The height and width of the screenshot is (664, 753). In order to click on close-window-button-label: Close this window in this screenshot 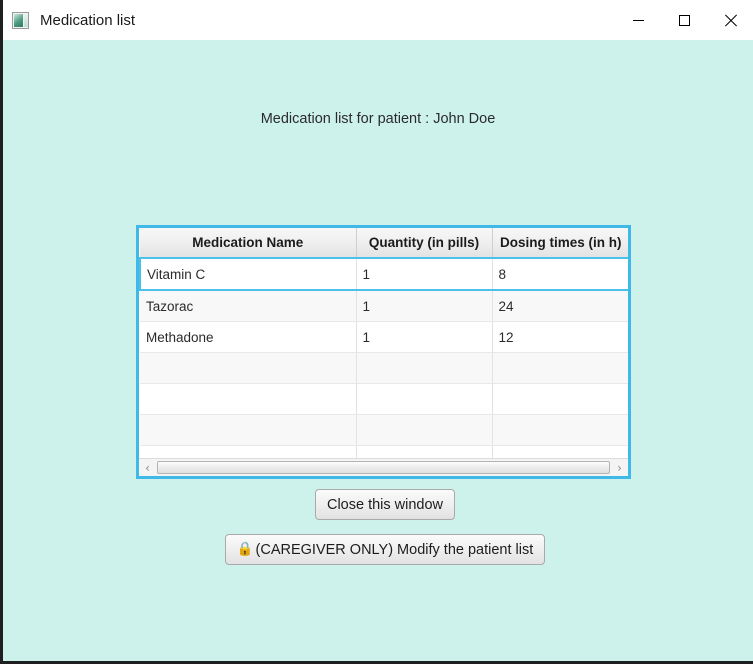, I will do `click(385, 504)`.